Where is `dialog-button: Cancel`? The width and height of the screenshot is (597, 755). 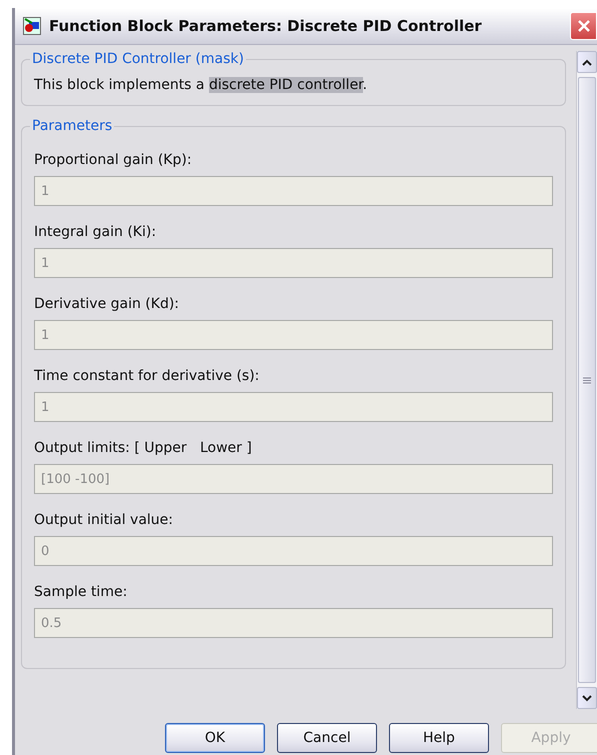 dialog-button: Cancel is located at coordinates (327, 738).